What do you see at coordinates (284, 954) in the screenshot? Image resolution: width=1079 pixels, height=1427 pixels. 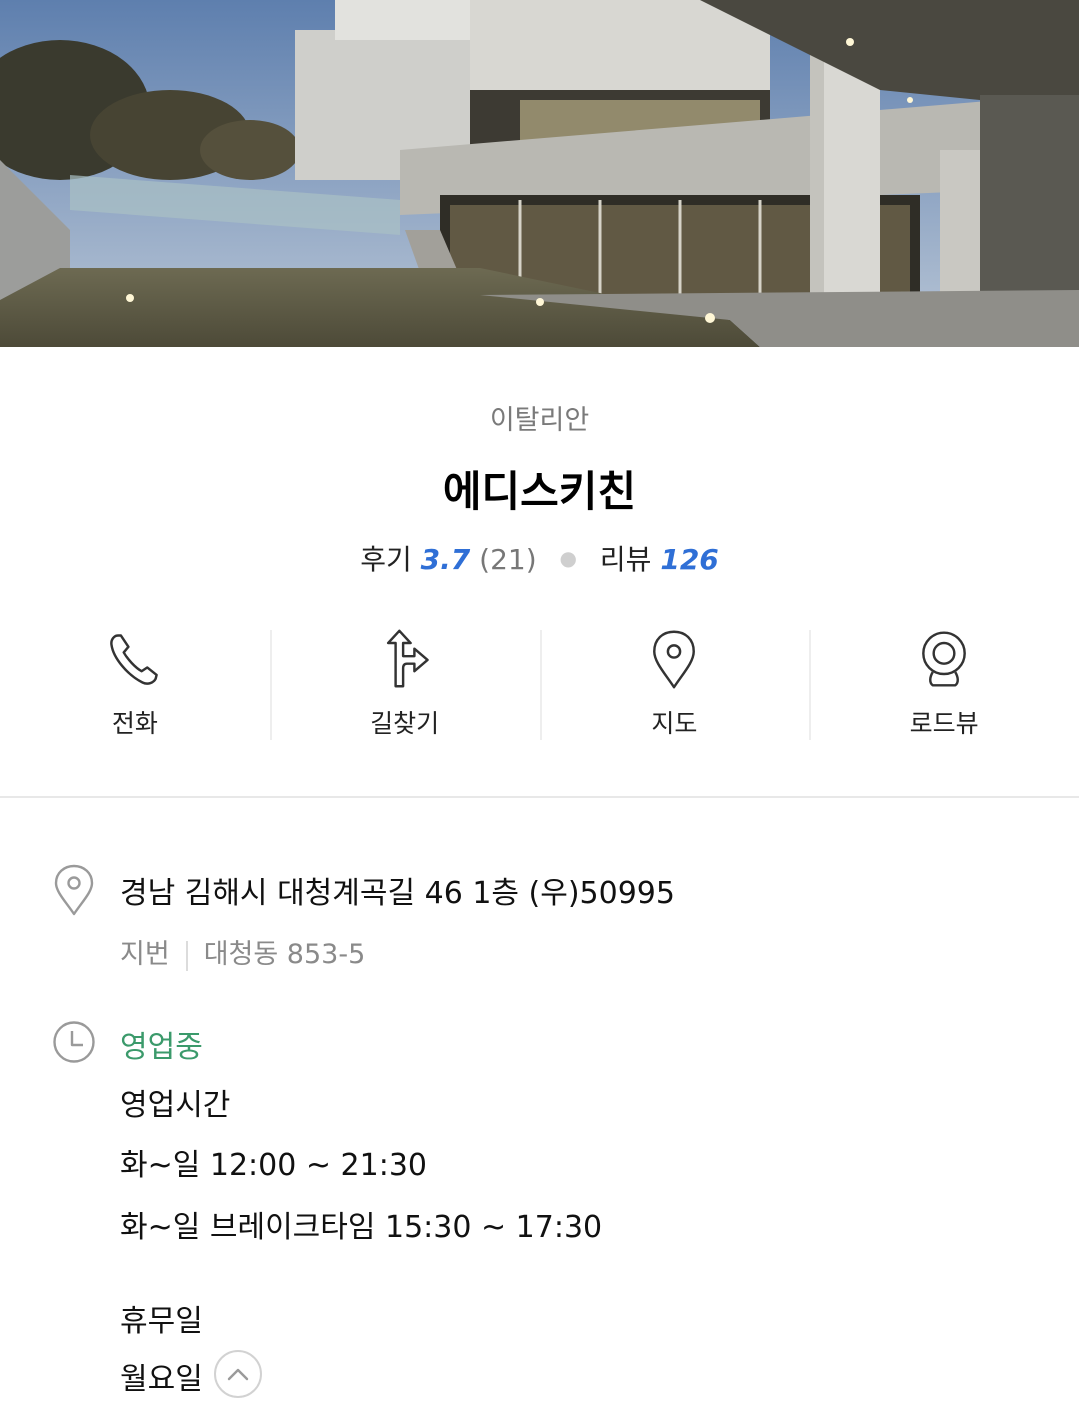 I see `jibun-value: 대청동 853-5` at bounding box center [284, 954].